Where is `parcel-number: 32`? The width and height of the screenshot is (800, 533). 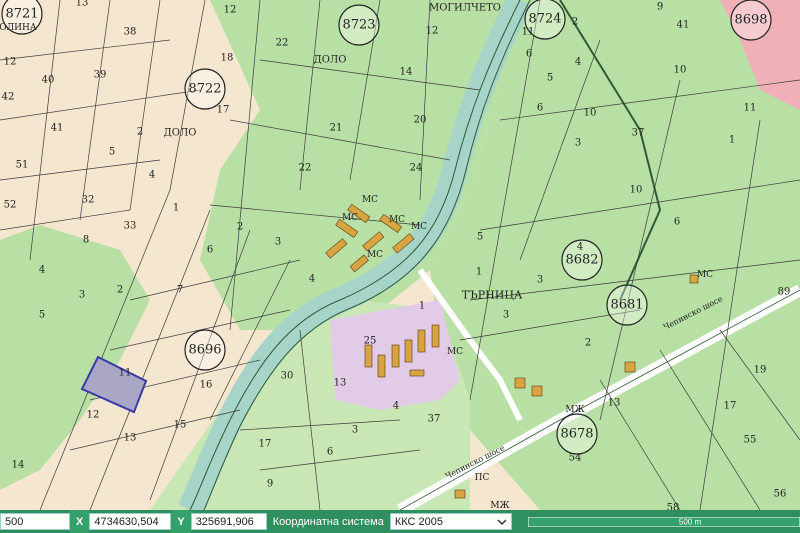
parcel-number: 32 is located at coordinates (88, 200).